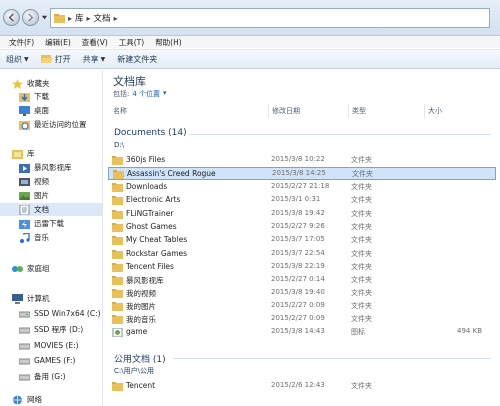 This screenshot has height=406, width=500. What do you see at coordinates (359, 111) in the screenshot?
I see `column-header-type: 类型` at bounding box center [359, 111].